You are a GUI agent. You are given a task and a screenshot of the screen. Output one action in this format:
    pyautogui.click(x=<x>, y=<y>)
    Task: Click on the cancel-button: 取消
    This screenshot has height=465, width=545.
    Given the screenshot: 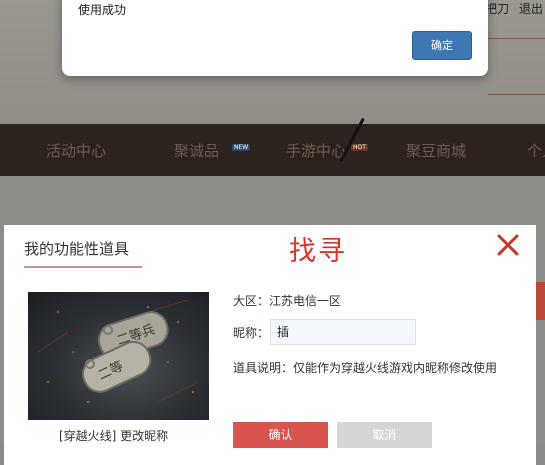 What is the action you would take?
    pyautogui.click(x=384, y=435)
    